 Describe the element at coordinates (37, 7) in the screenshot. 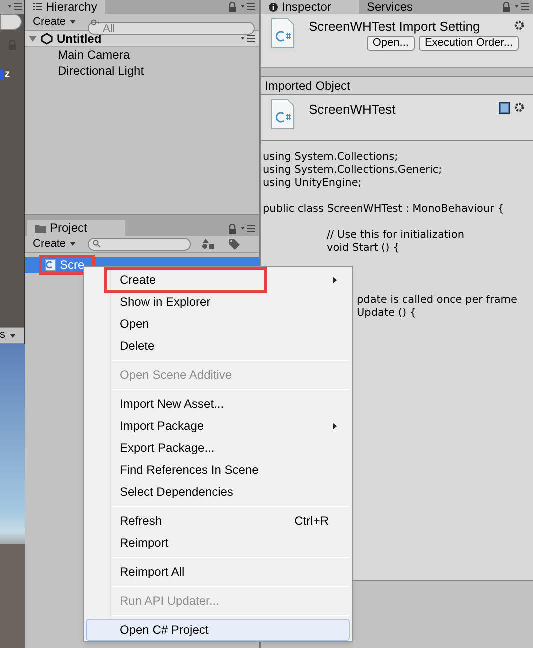

I see `list-icon` at that location.